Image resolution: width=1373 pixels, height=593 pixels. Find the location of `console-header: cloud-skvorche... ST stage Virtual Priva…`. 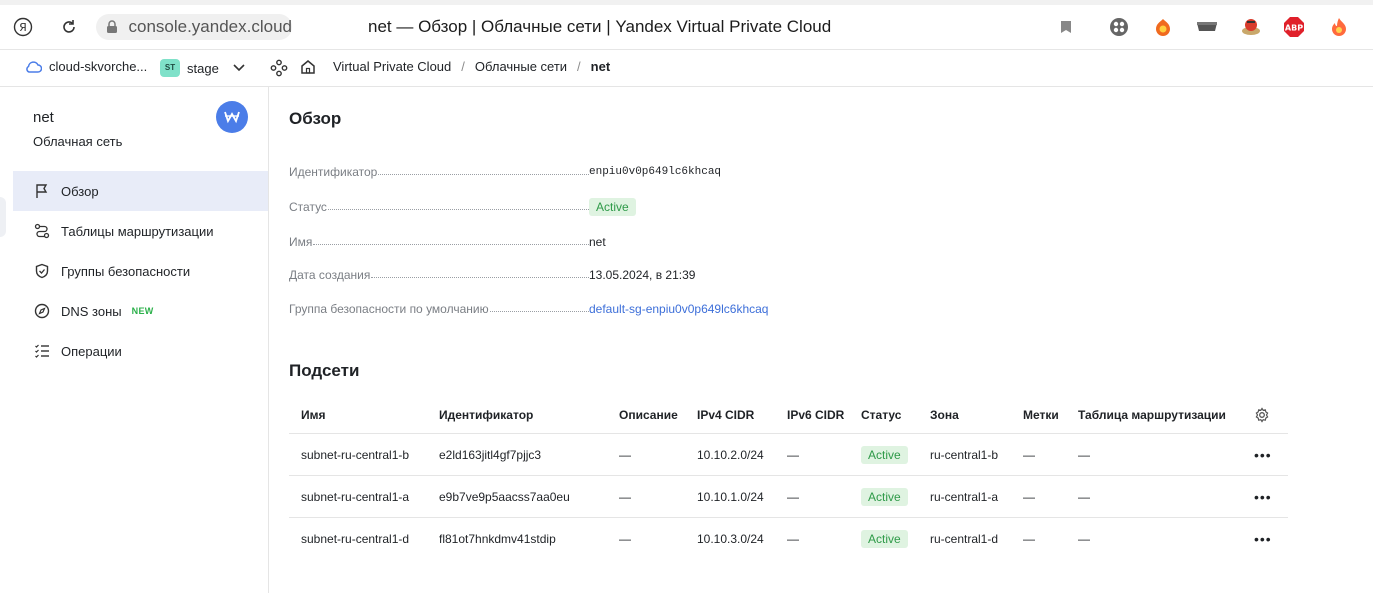

console-header: cloud-skvorche... ST stage Virtual Priva… is located at coordinates (686, 68).